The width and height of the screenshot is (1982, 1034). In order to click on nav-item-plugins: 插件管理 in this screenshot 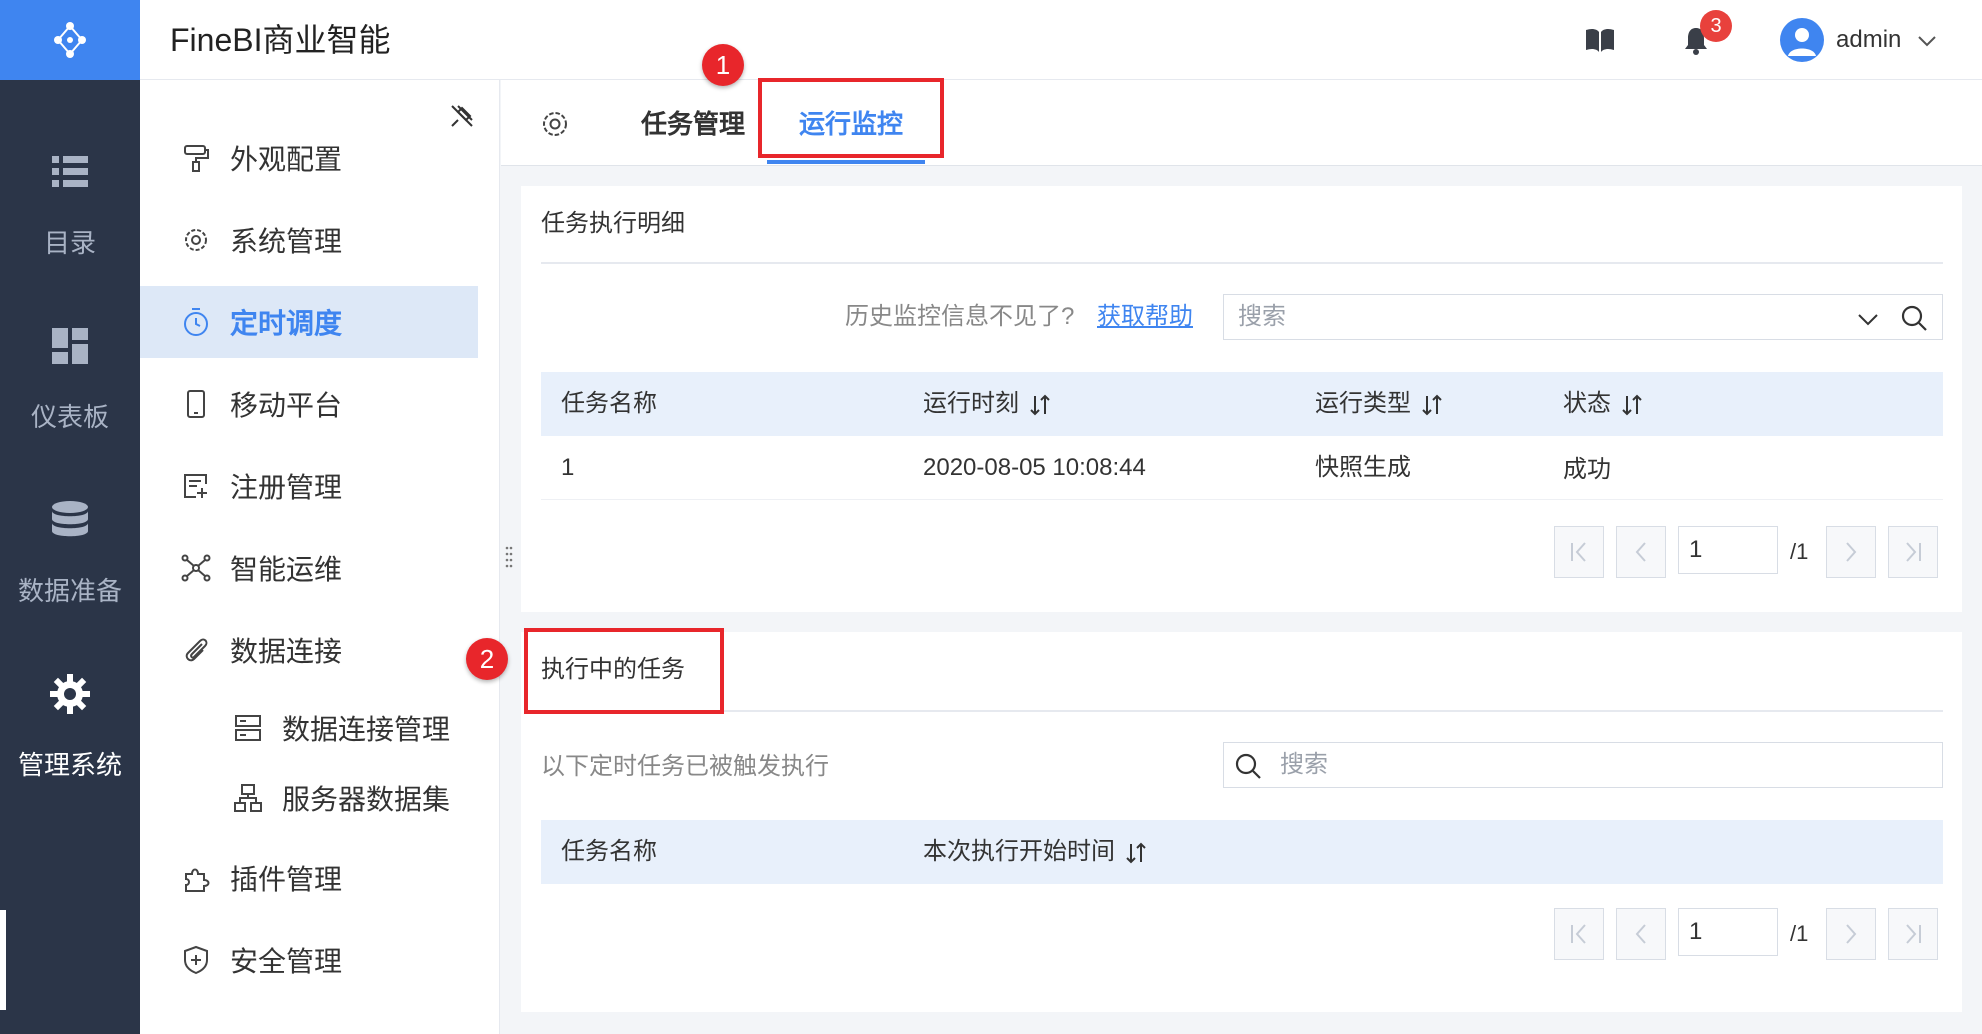, I will do `click(309, 878)`.